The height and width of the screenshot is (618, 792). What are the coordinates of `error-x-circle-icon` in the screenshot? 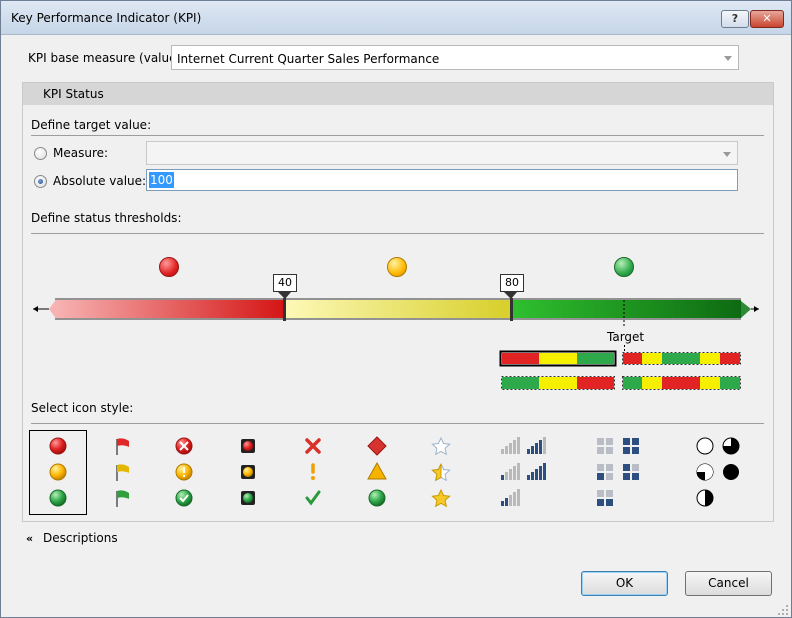 It's located at (184, 446).